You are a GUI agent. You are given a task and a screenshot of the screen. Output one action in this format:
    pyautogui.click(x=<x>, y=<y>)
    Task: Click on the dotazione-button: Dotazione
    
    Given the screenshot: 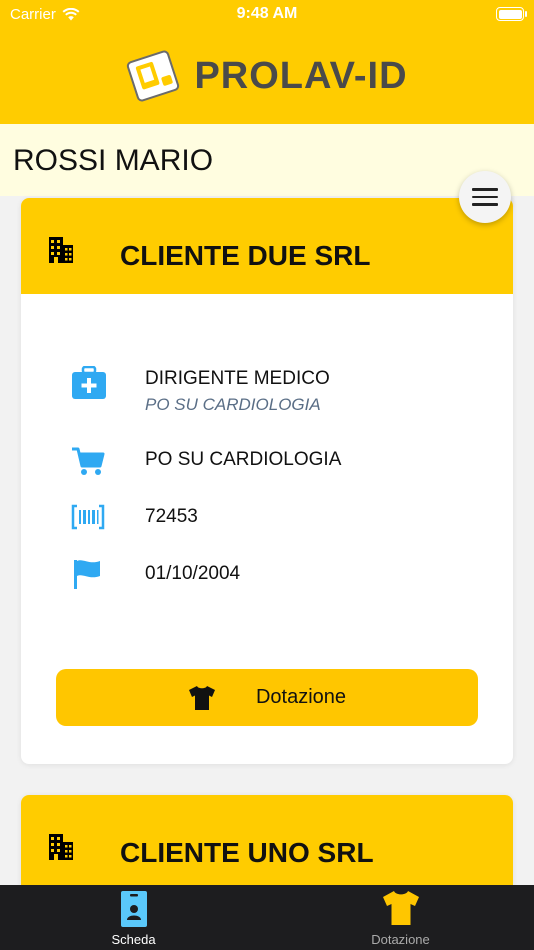 What is the action you would take?
    pyautogui.click(x=267, y=697)
    